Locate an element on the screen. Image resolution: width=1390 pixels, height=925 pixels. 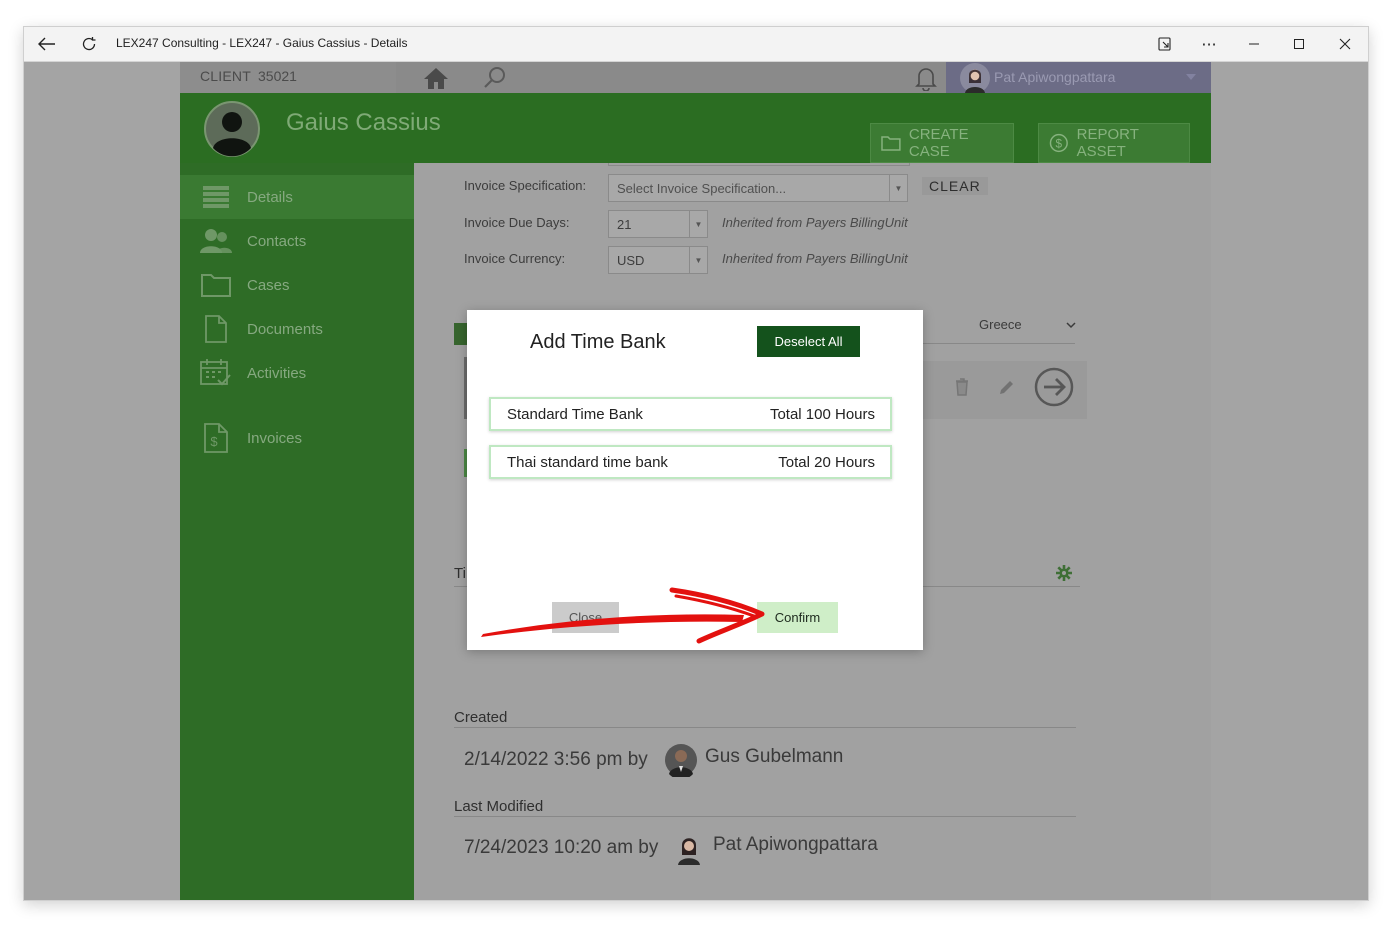
report-asset-button: $ REPORT ASSET is located at coordinates (1114, 143).